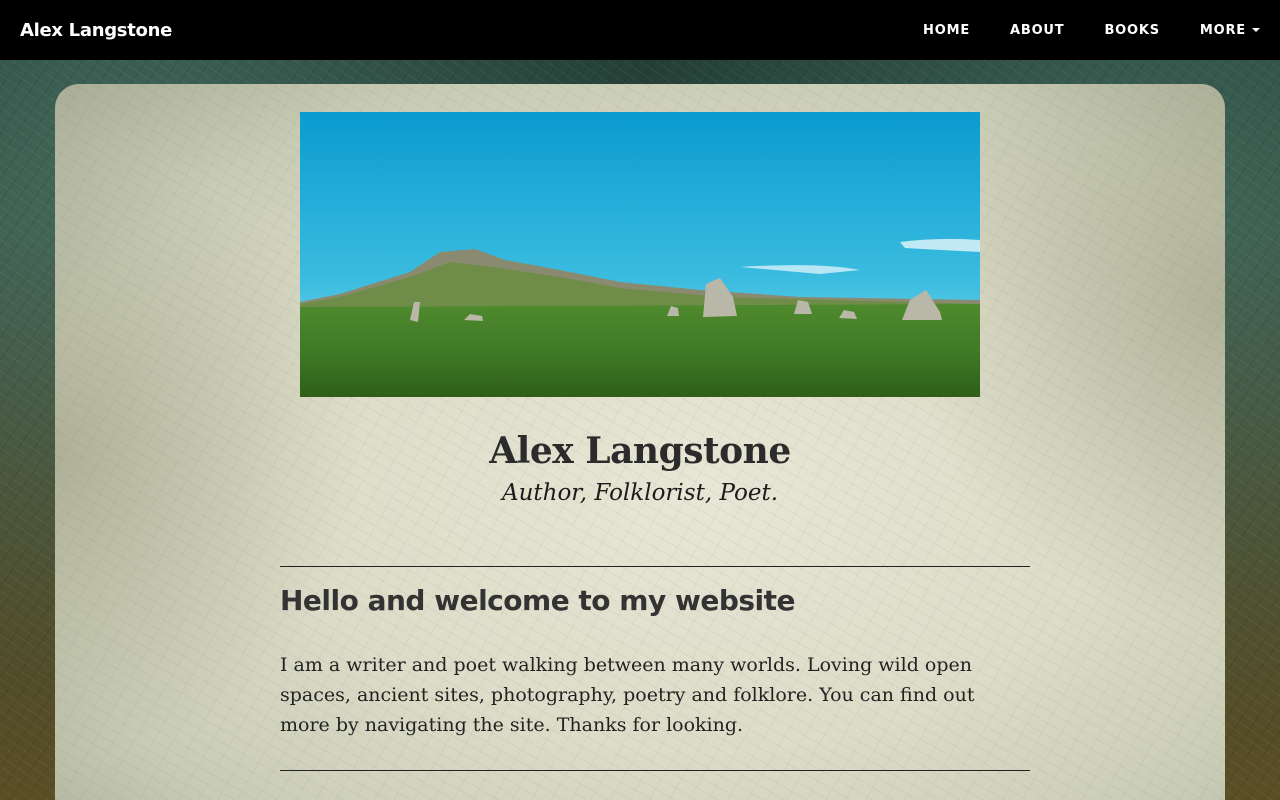  What do you see at coordinates (640, 30) in the screenshot?
I see `top-navbar: Alex Langstone HOME ABOUT BOOKS MORE` at bounding box center [640, 30].